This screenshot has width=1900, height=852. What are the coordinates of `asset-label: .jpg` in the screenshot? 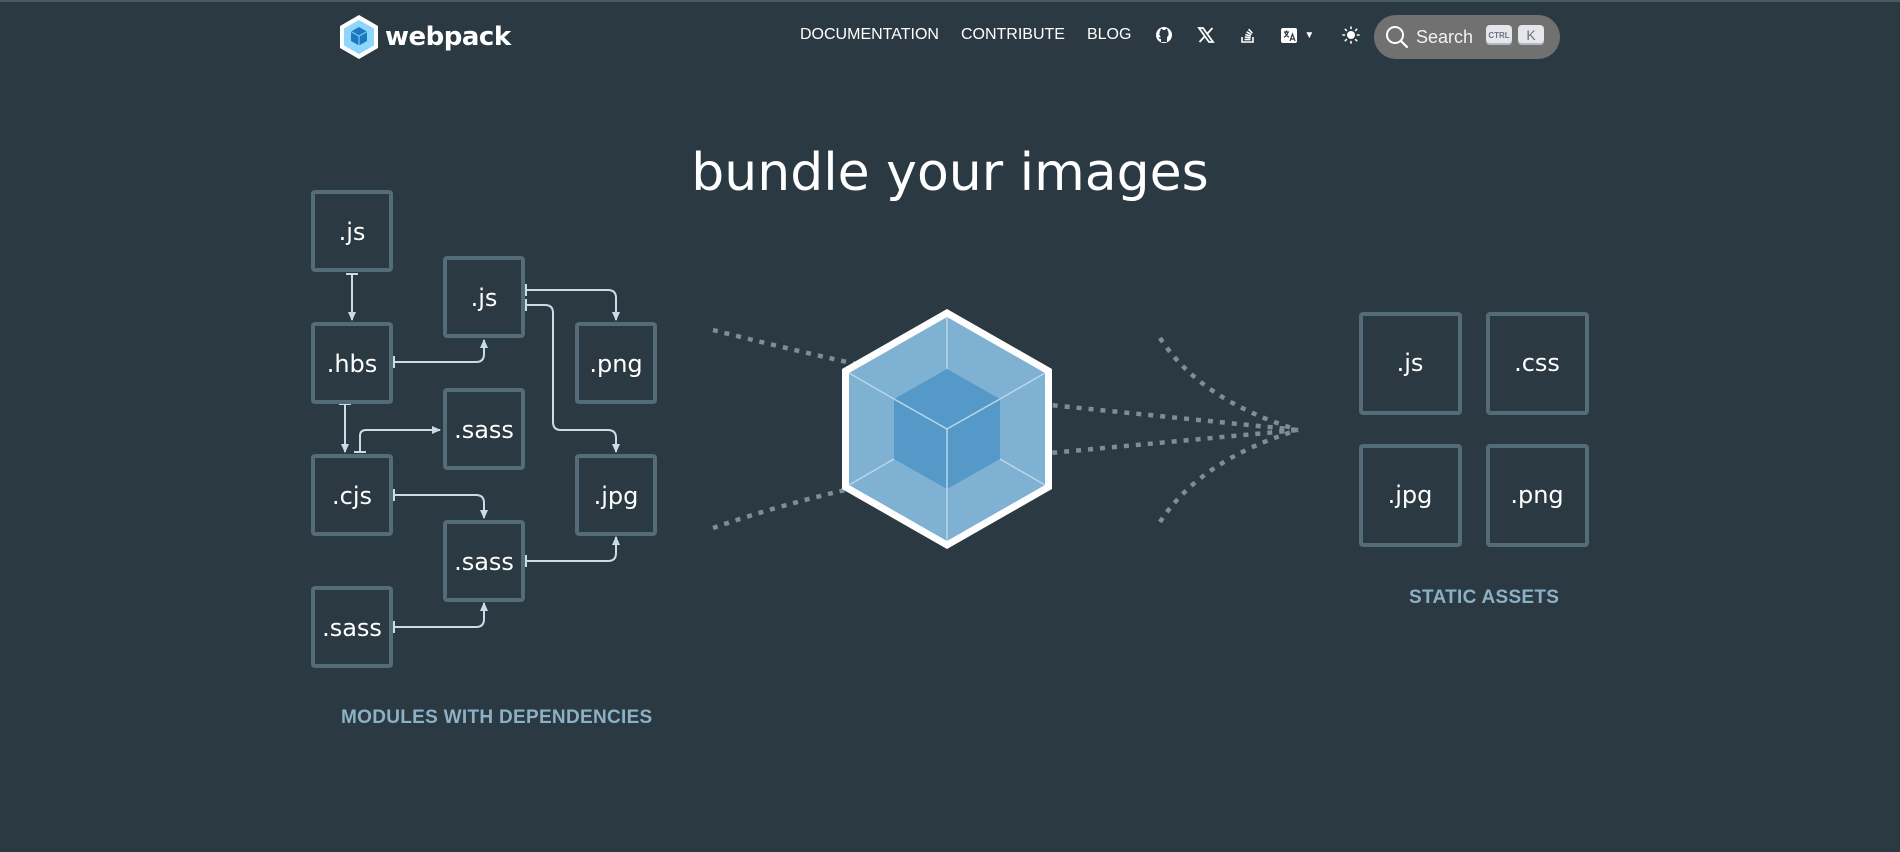 It's located at (1410, 495).